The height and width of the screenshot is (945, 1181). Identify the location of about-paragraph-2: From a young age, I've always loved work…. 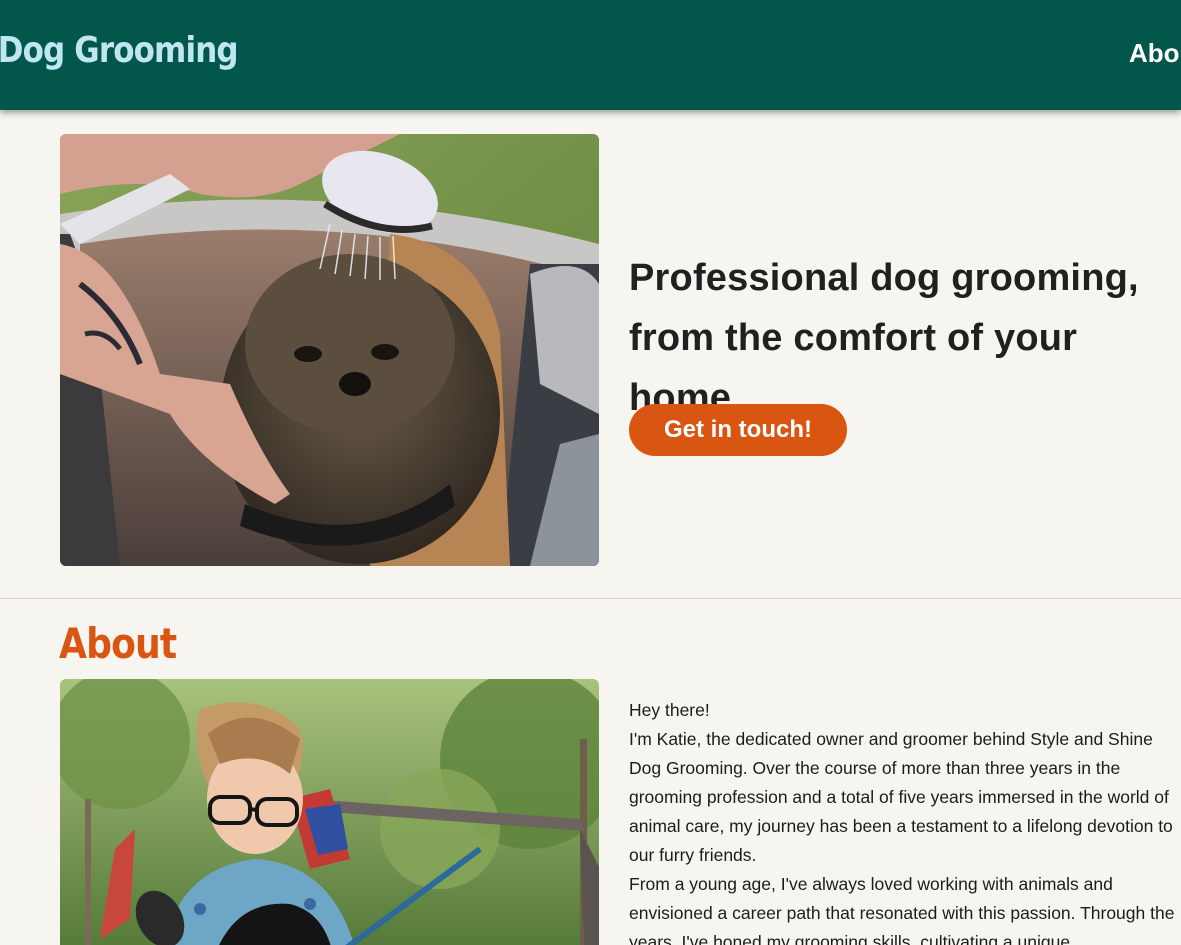
(902, 909).